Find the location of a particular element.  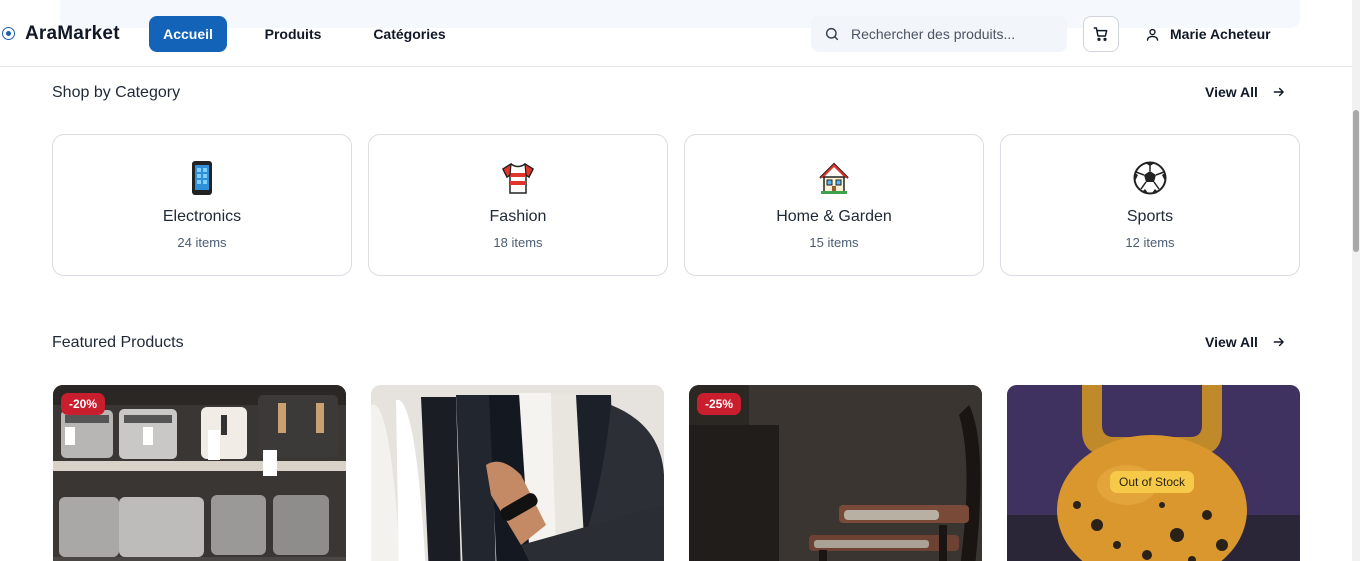

mobile-phone-icon is located at coordinates (202, 178).